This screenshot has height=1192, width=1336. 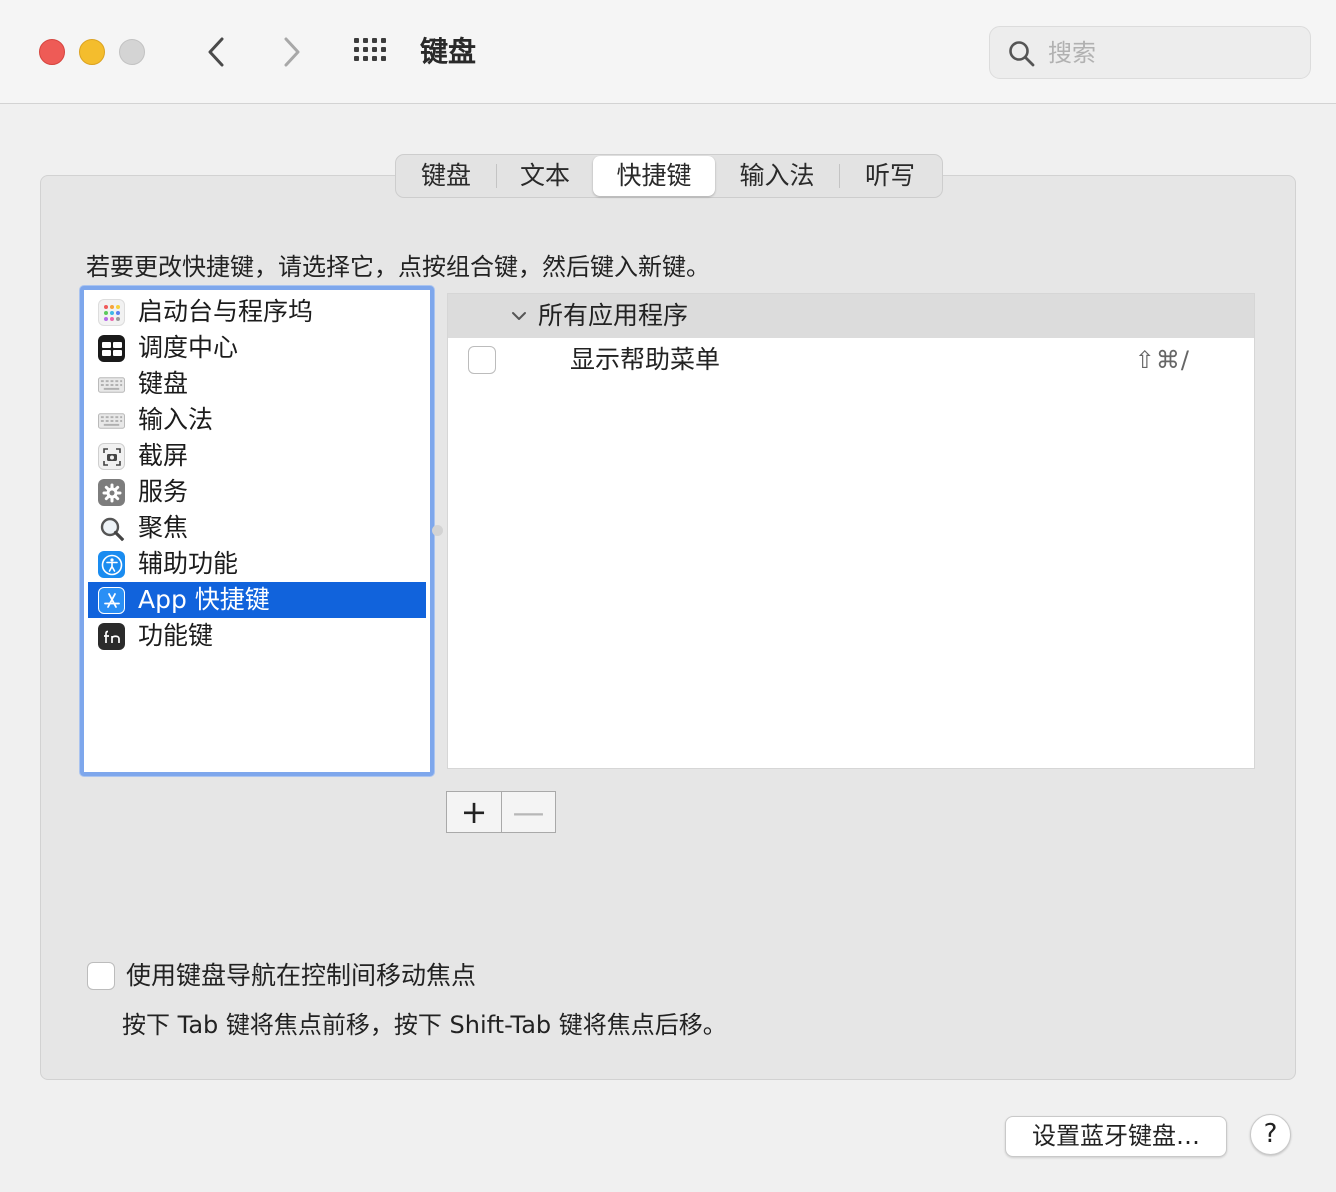 What do you see at coordinates (111, 312) in the screenshot?
I see `launchpad-icon` at bounding box center [111, 312].